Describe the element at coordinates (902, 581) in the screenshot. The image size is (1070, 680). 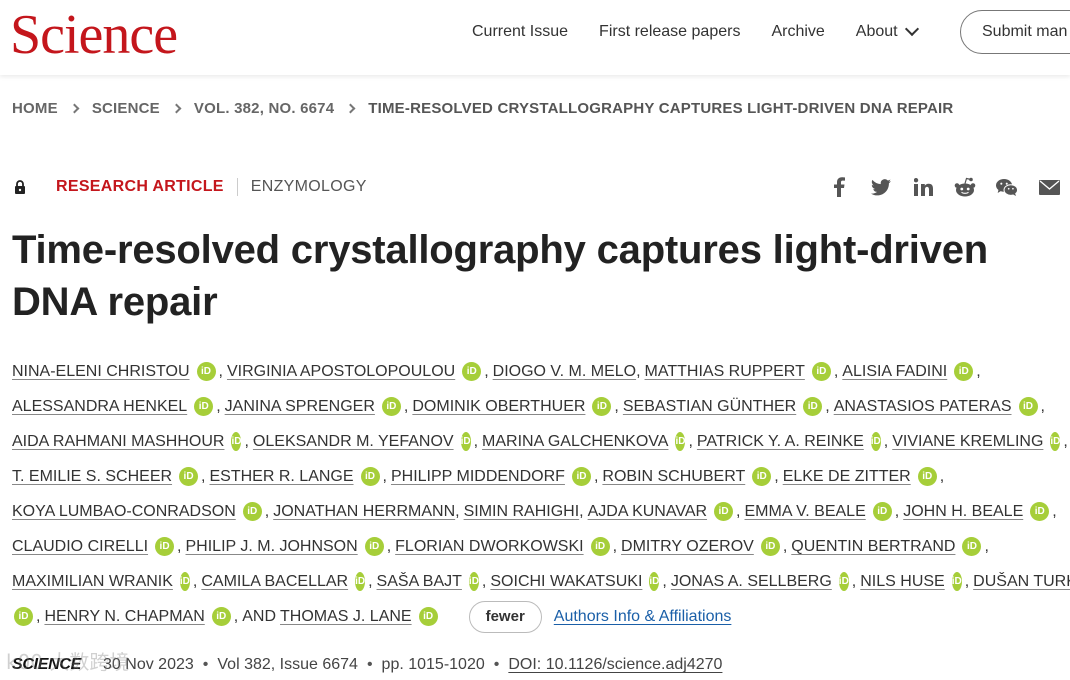
I see `author-link: NILS HUSE` at that location.